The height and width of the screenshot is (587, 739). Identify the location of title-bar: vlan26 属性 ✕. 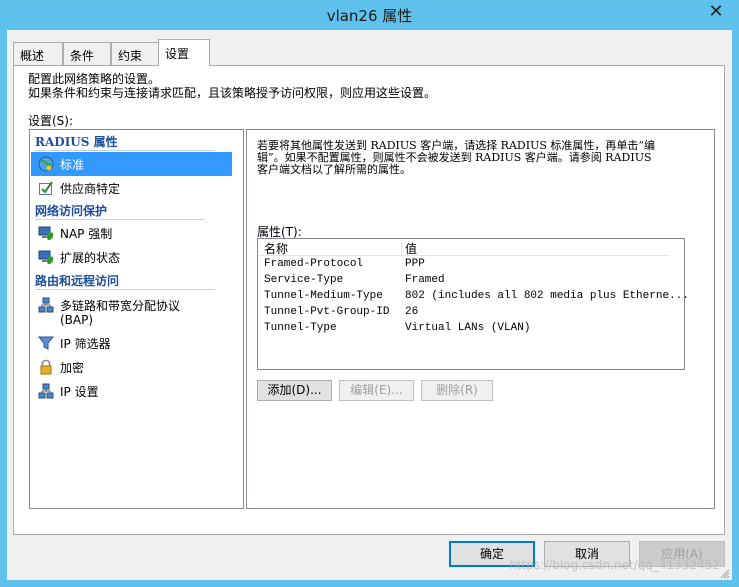
(369, 15).